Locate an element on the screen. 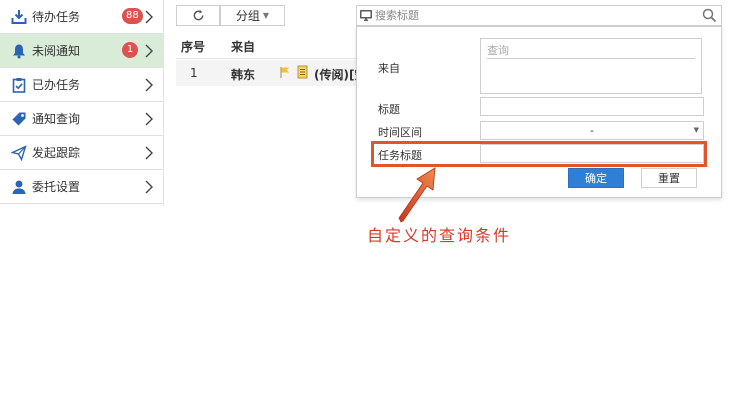 This screenshot has height=400, width=731. column-header-from: 来自 is located at coordinates (243, 47).